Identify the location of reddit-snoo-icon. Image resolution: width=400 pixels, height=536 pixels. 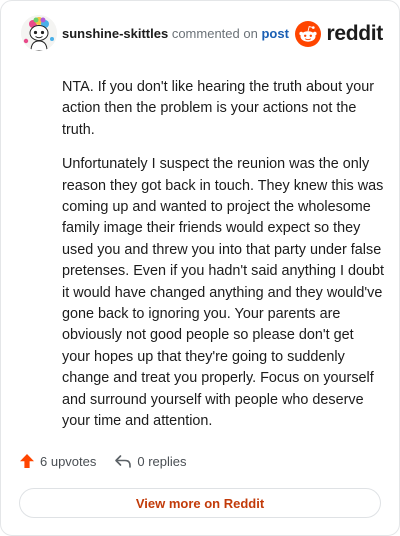
(308, 34).